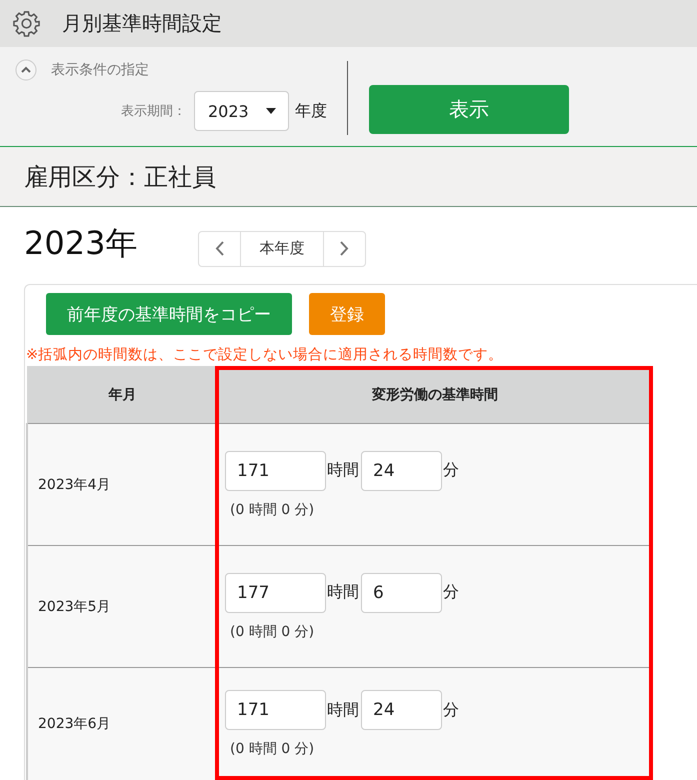 The height and width of the screenshot is (780, 697). I want to click on page-title: 月別基準時間設定, so click(142, 23).